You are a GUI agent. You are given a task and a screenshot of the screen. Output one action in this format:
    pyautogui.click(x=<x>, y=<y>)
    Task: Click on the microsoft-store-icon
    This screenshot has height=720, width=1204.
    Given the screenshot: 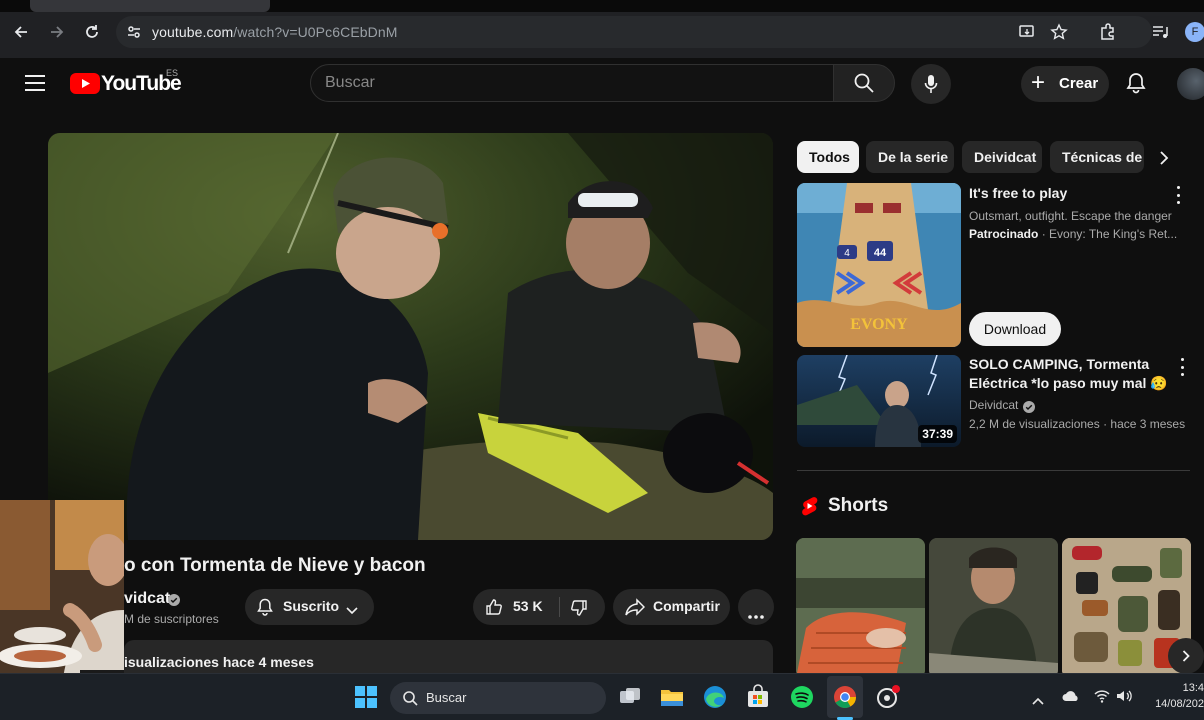 What is the action you would take?
    pyautogui.click(x=758, y=697)
    